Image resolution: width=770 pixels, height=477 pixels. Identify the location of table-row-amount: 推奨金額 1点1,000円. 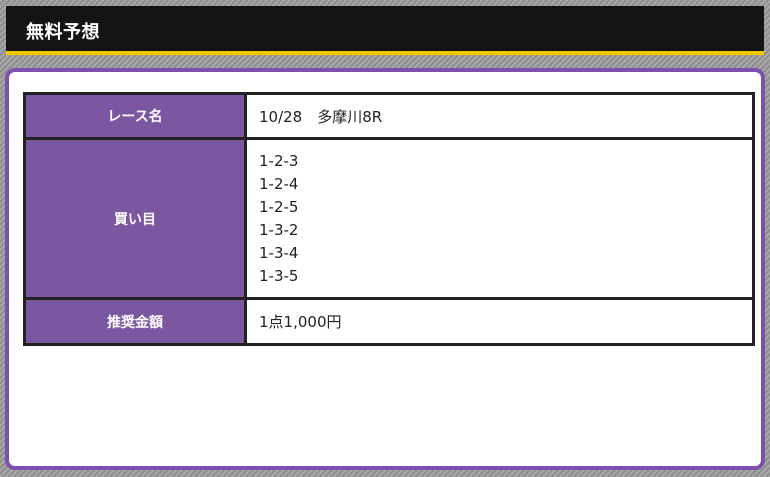
(389, 321).